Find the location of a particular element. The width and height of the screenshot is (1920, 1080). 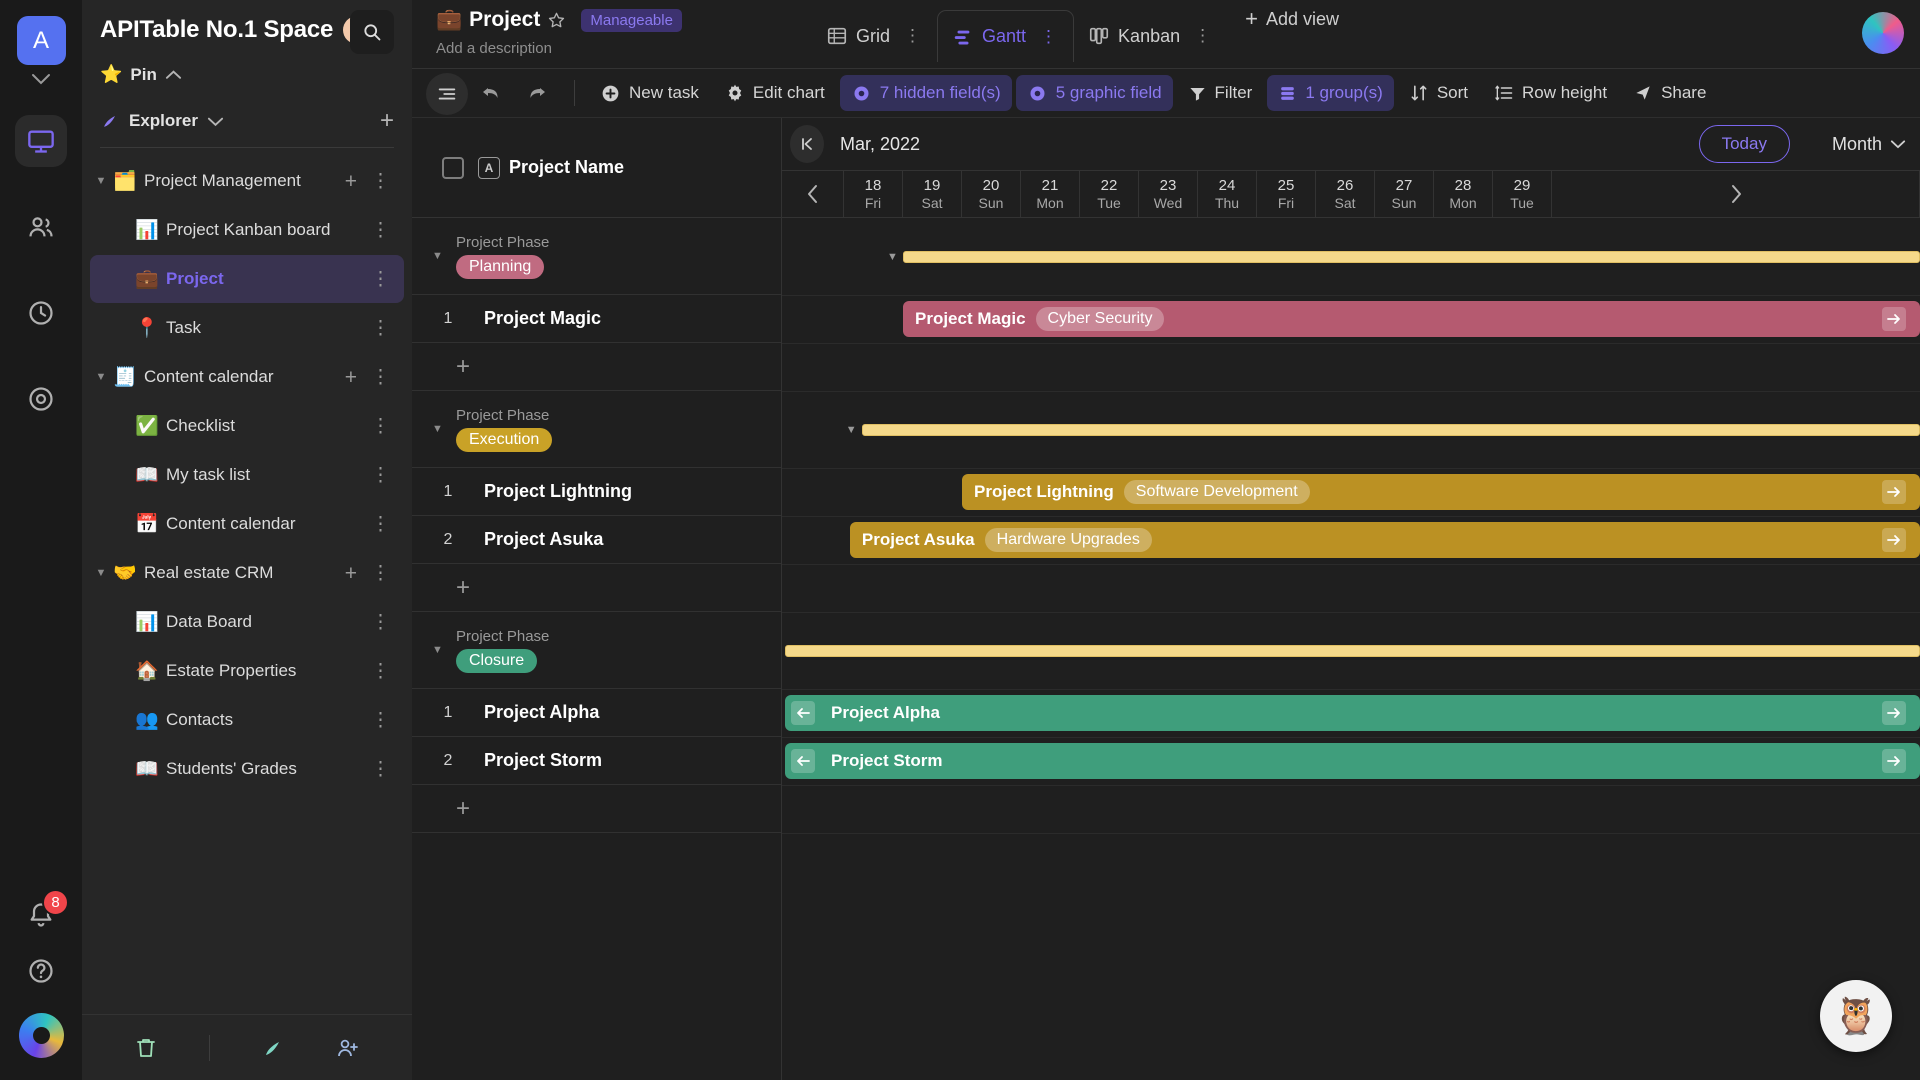

tree-item: 💼 Project ⋮ is located at coordinates (247, 279).